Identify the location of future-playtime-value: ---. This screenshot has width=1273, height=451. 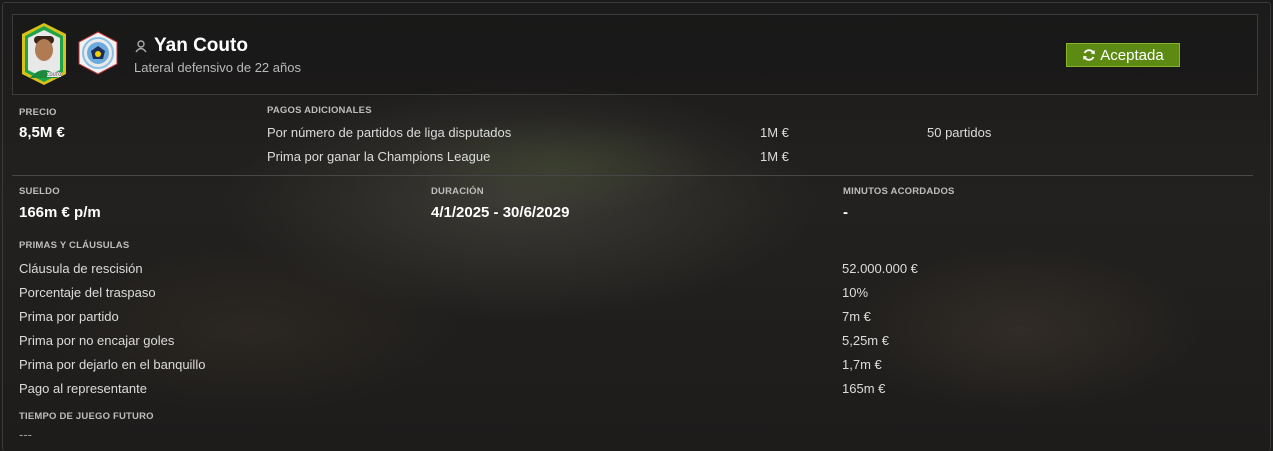
(25, 434).